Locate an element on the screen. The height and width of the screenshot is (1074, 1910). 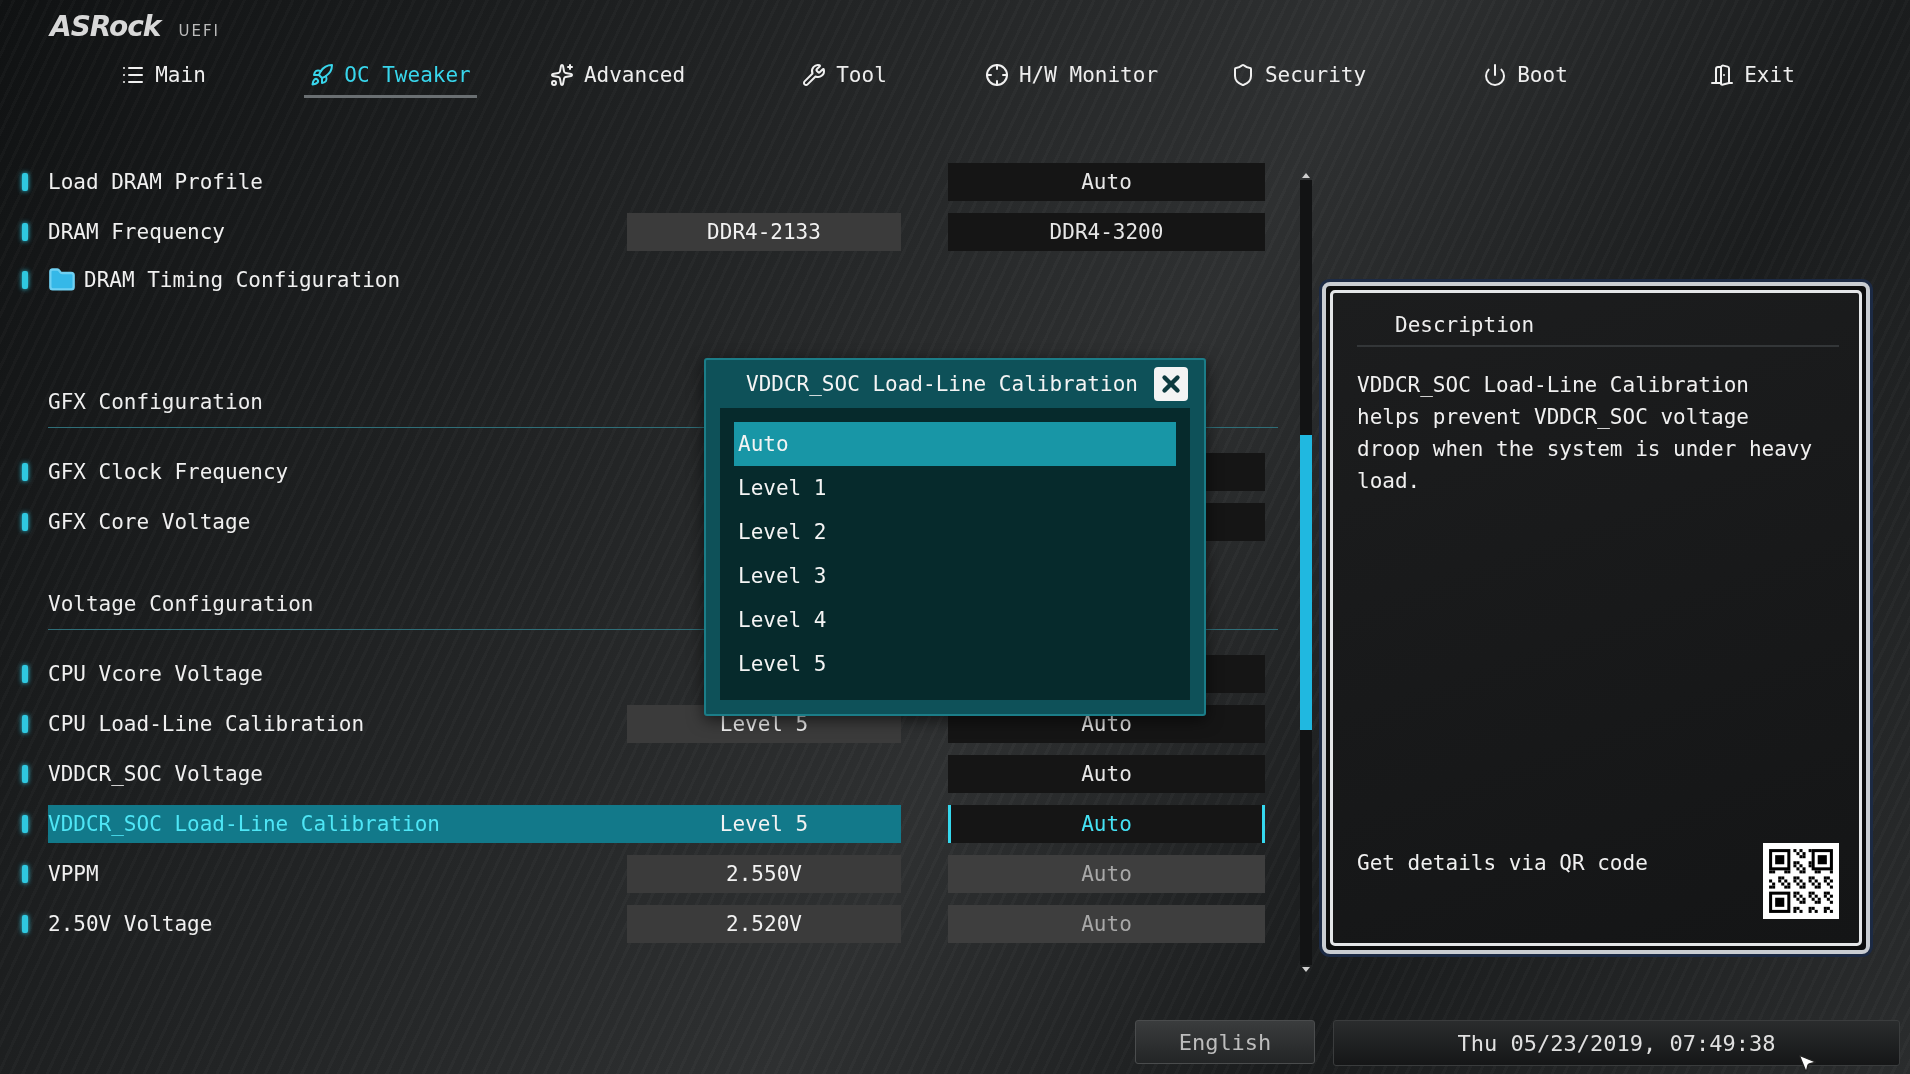
qr-code-icon is located at coordinates (1801, 881).